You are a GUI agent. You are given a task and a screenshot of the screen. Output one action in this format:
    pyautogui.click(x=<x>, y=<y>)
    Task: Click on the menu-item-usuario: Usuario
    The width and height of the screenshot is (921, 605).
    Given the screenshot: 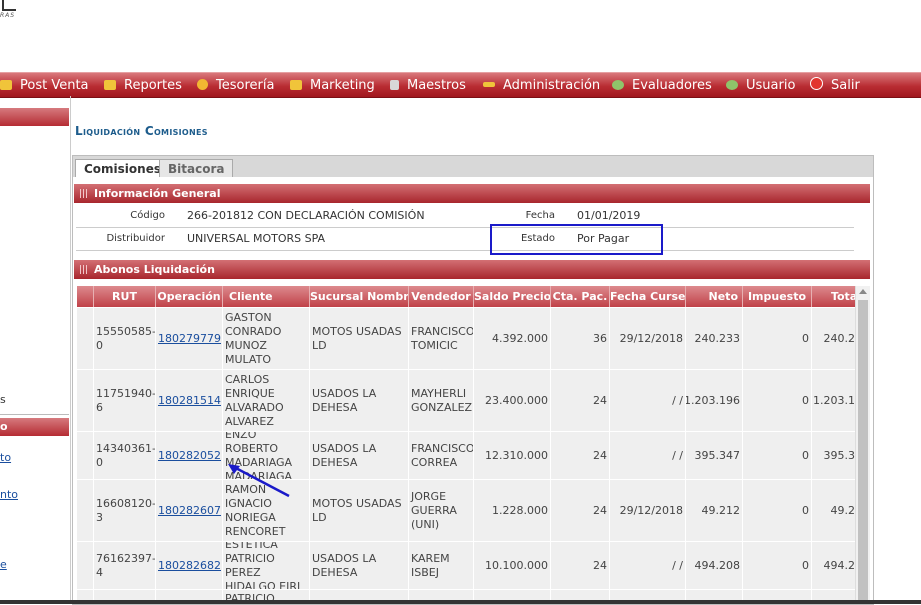 What is the action you would take?
    pyautogui.click(x=760, y=85)
    